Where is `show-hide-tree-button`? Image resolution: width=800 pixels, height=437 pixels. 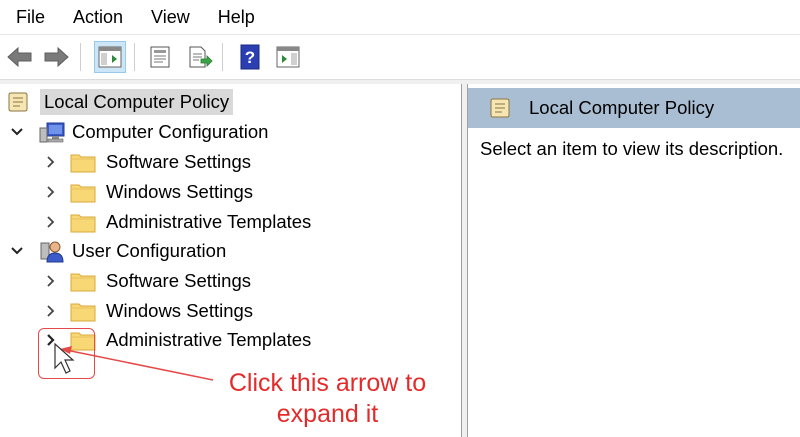
show-hide-tree-button is located at coordinates (110, 57).